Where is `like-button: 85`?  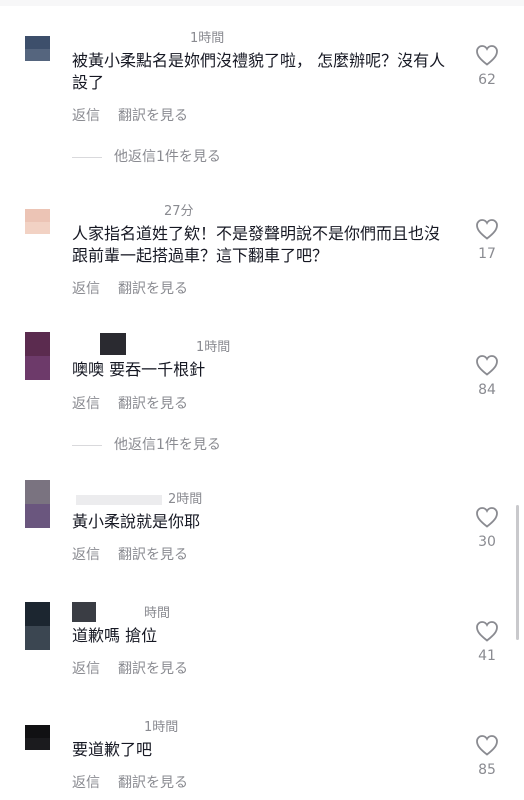 like-button: 85 is located at coordinates (487, 756).